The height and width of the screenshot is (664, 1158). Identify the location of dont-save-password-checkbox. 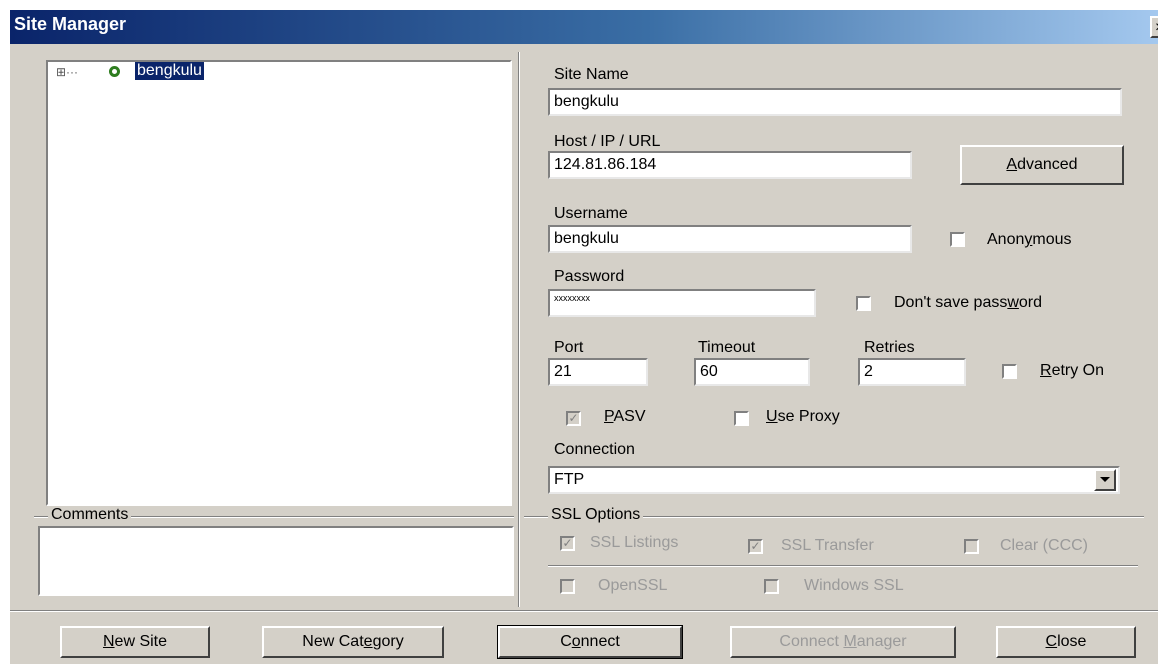
(863, 303).